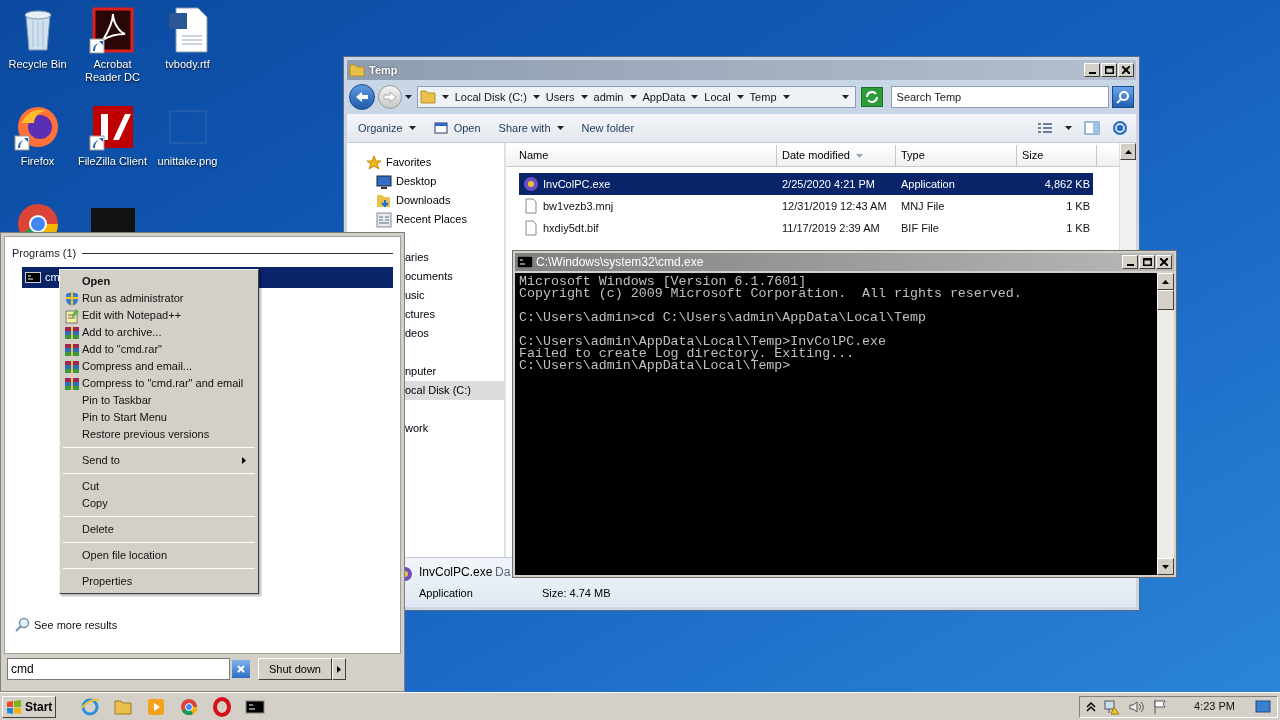 The width and height of the screenshot is (1280, 720). What do you see at coordinates (446, 594) in the screenshot?
I see `file-type: Application` at bounding box center [446, 594].